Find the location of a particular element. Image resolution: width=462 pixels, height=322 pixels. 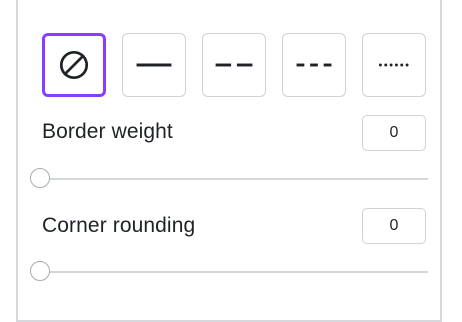

short-dash-line-icon is located at coordinates (314, 65).